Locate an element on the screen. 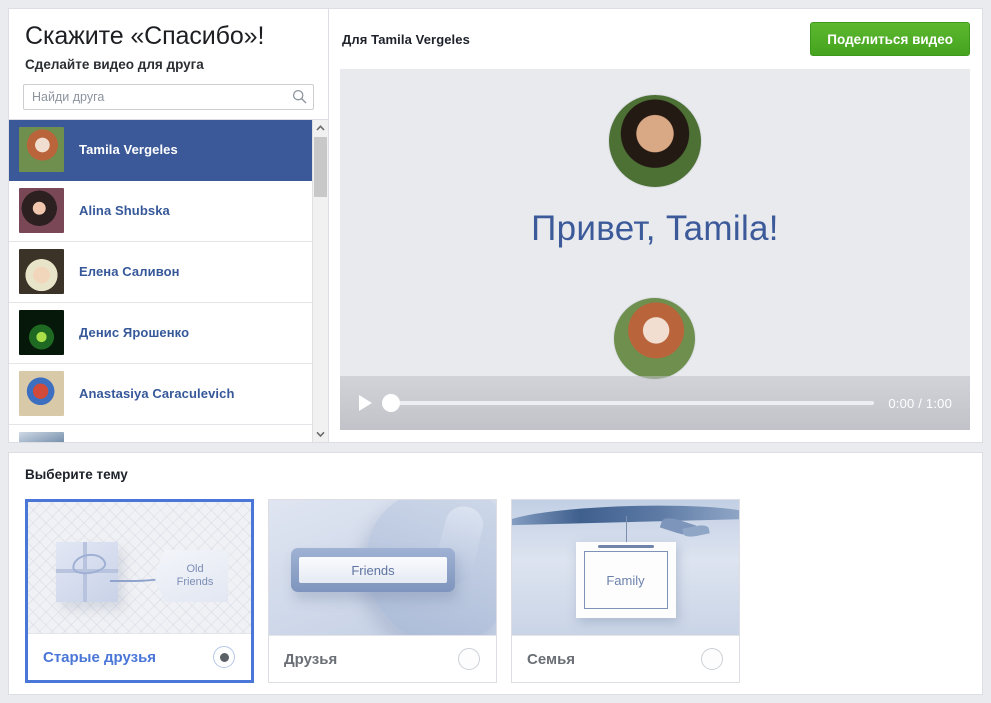 The image size is (991, 703). theme-thumb-label: Old Friends is located at coordinates (195, 575).